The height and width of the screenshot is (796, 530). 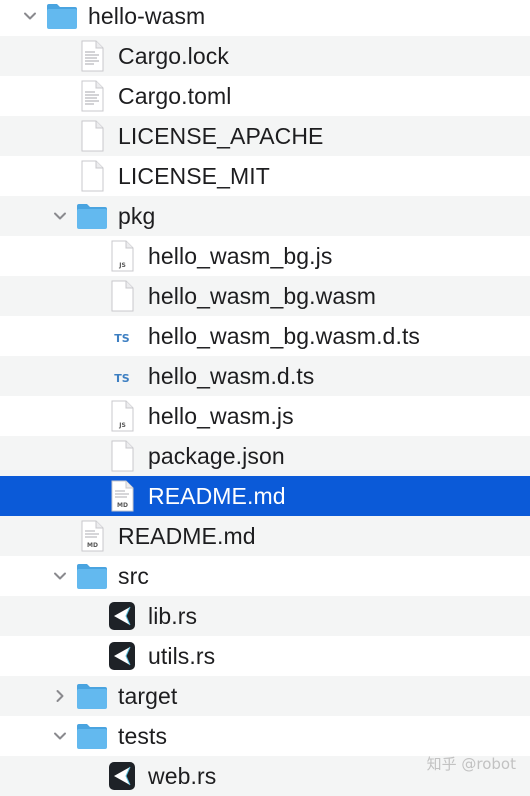 What do you see at coordinates (265, 536) in the screenshot?
I see `tree-row-readme-md: MD README.md` at bounding box center [265, 536].